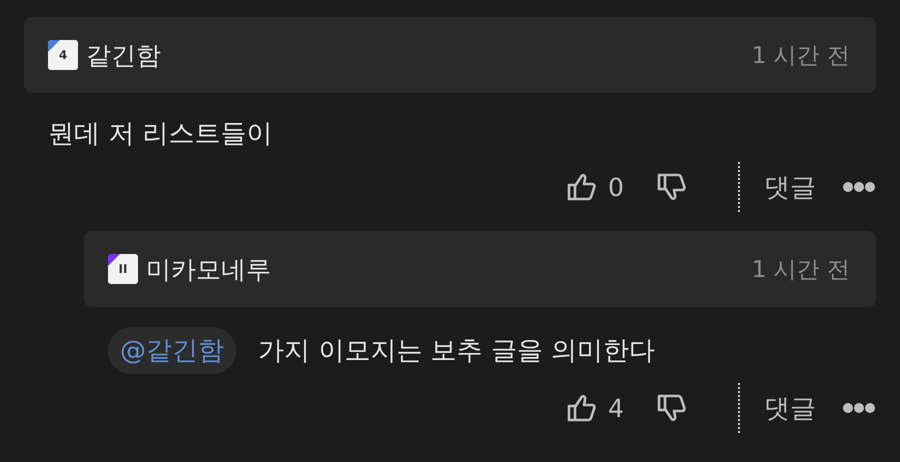 The image size is (900, 462). Describe the element at coordinates (616, 187) in the screenshot. I see `like-count: 0` at that location.